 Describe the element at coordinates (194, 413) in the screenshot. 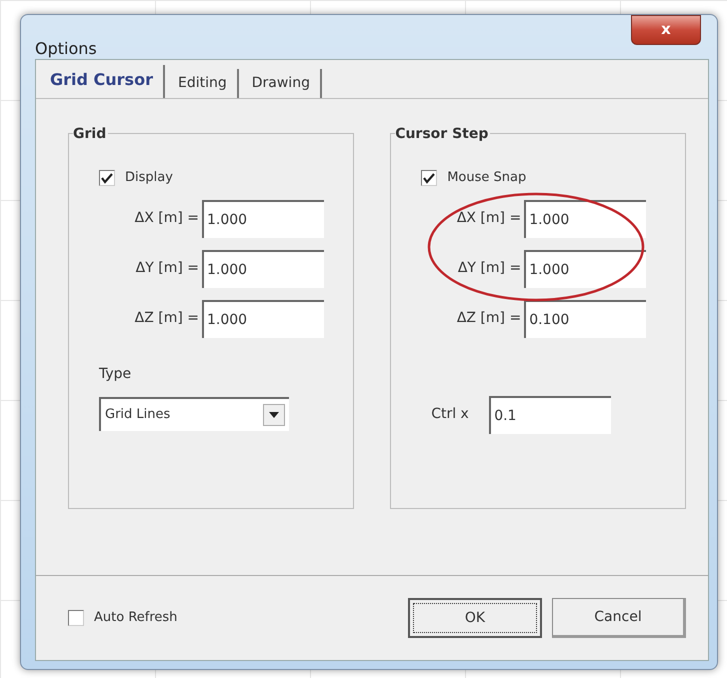

I see `type-dropdown: Grid Lines` at that location.